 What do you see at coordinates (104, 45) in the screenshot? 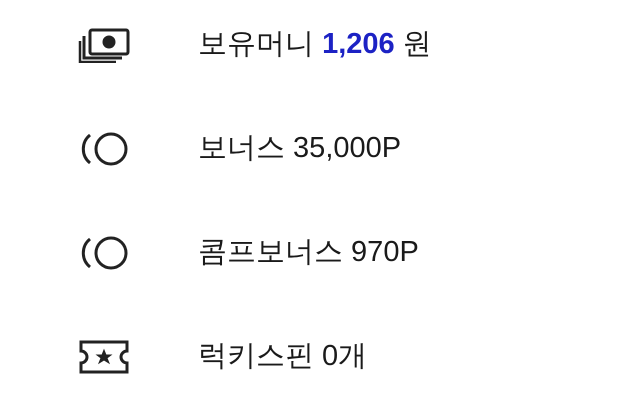
I see `banknote-icon` at bounding box center [104, 45].